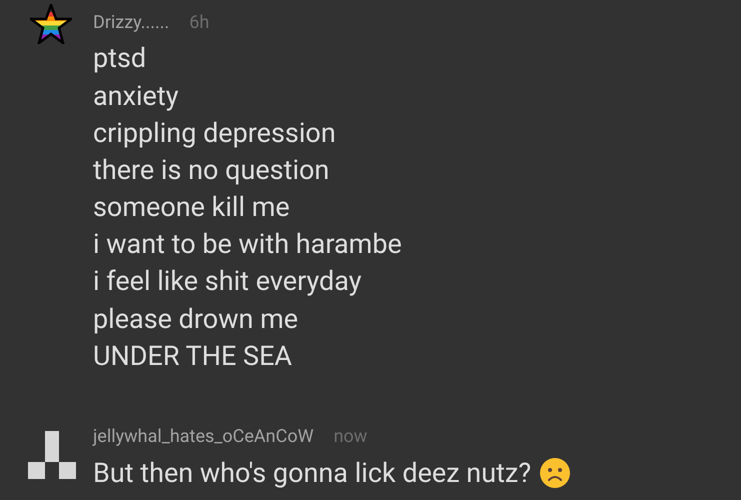  Describe the element at coordinates (195, 319) in the screenshot. I see `comment-line: please drown me` at that location.